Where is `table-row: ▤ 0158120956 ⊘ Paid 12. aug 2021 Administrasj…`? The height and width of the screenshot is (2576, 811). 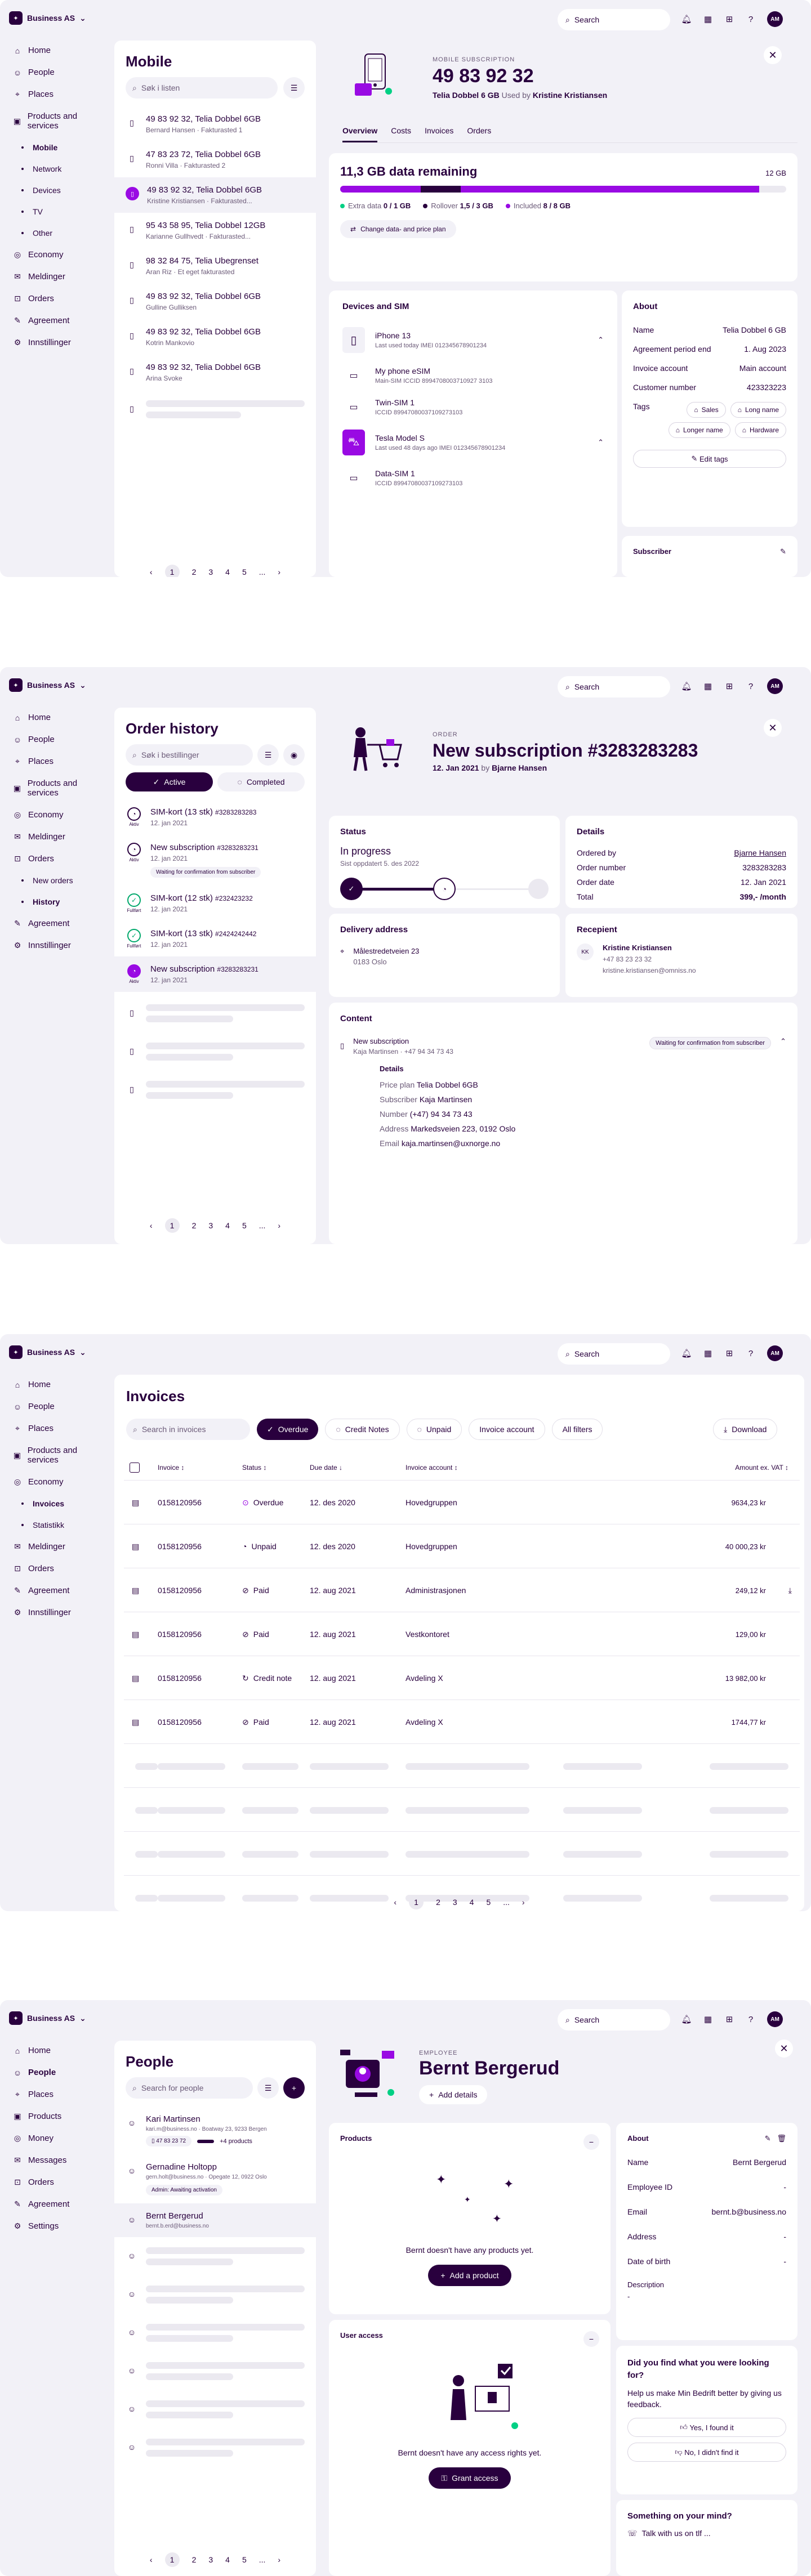 table-row: ▤ 0158120956 ⊘ Paid 12. aug 2021 Administrasj… is located at coordinates (462, 1590).